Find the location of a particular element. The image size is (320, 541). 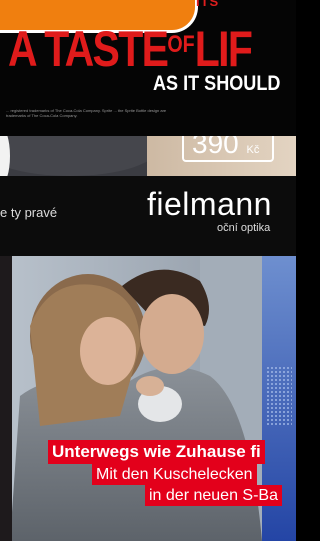

train-ad-subline-2: in der neuen S-Ba is located at coordinates (213, 495).